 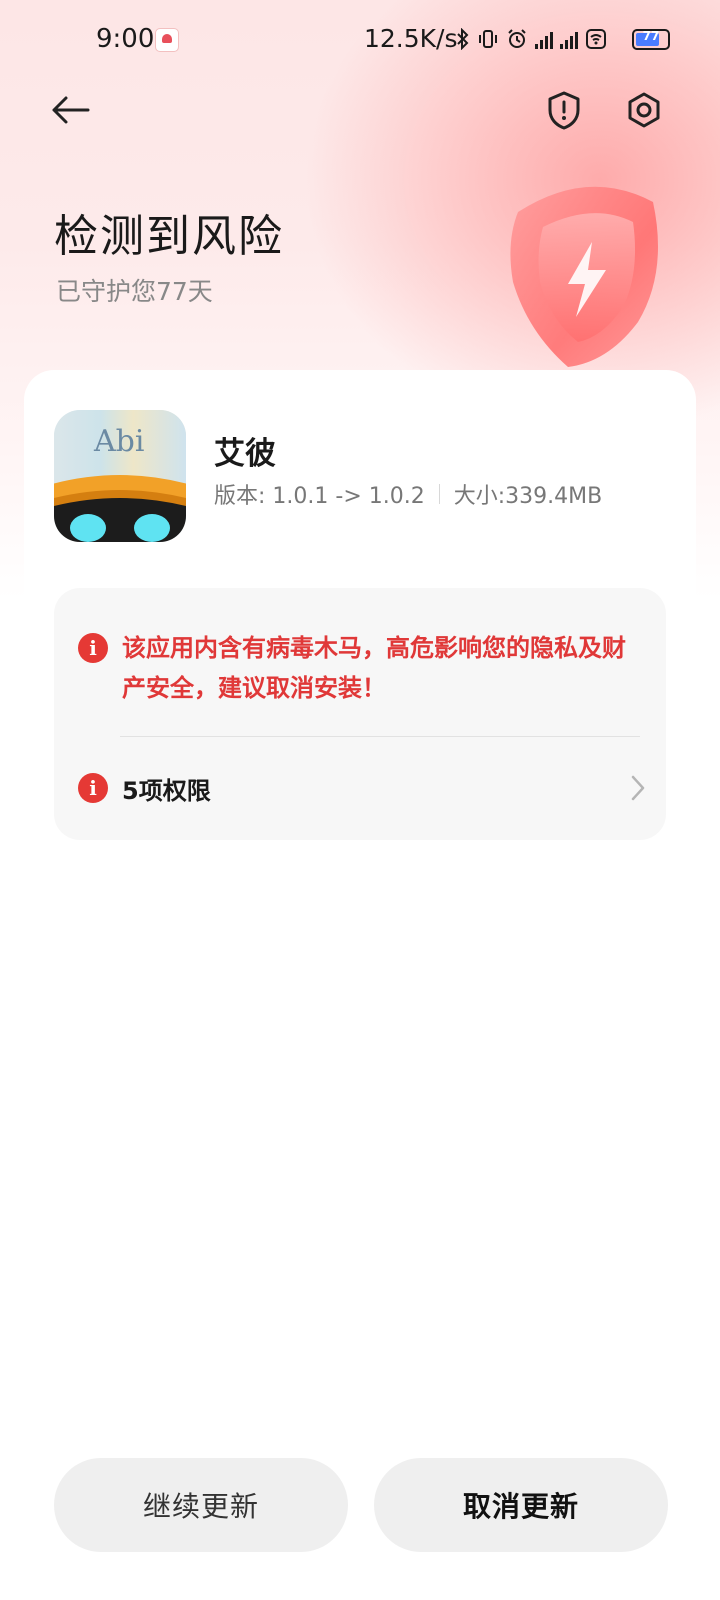 What do you see at coordinates (488, 39) in the screenshot?
I see `vibrate-icon` at bounding box center [488, 39].